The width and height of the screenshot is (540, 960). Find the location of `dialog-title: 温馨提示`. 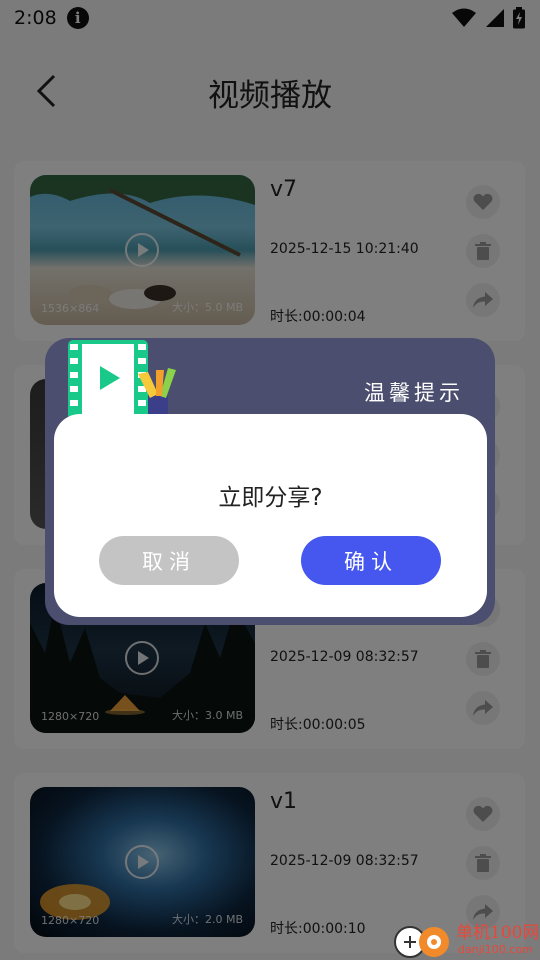

dialog-title: 温馨提示 is located at coordinates (414, 393).